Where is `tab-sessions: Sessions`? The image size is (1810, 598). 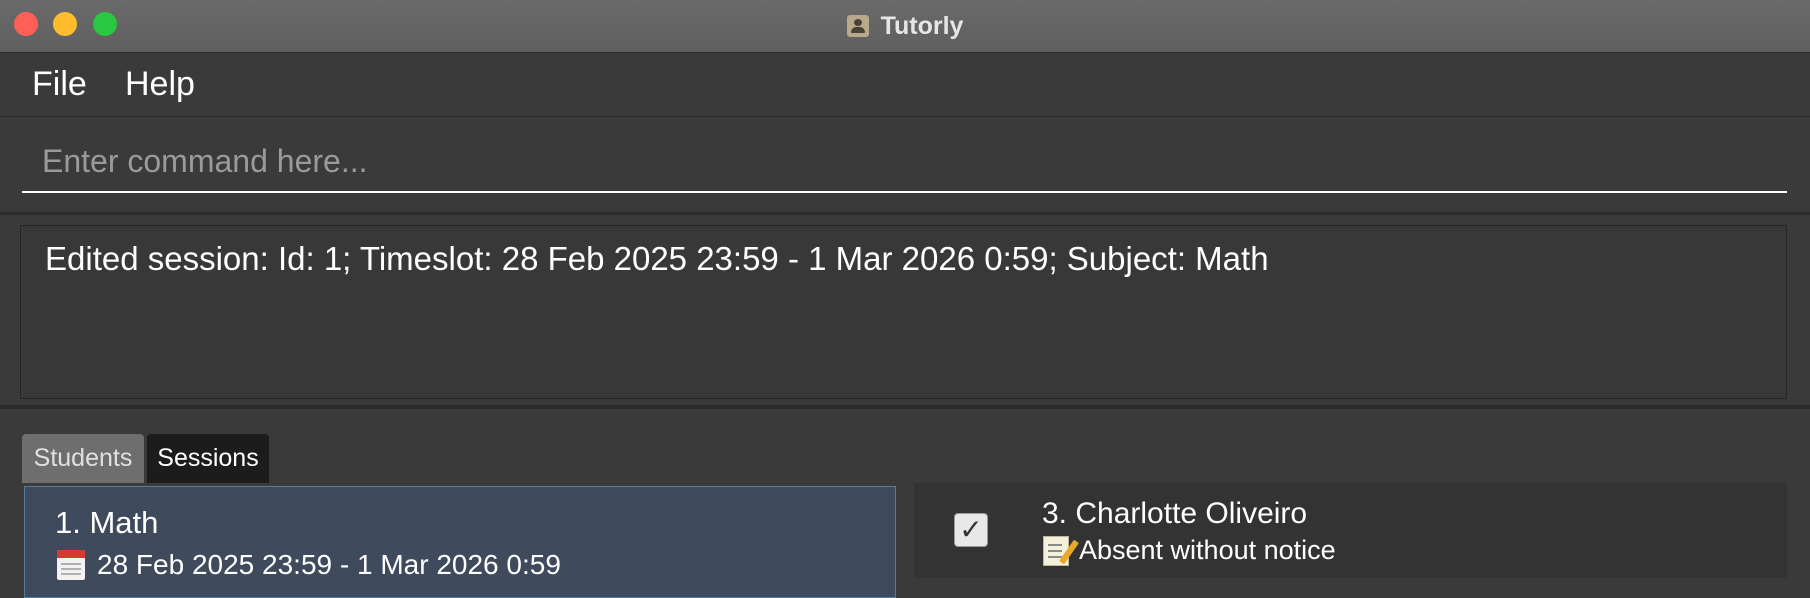 tab-sessions: Sessions is located at coordinates (208, 458).